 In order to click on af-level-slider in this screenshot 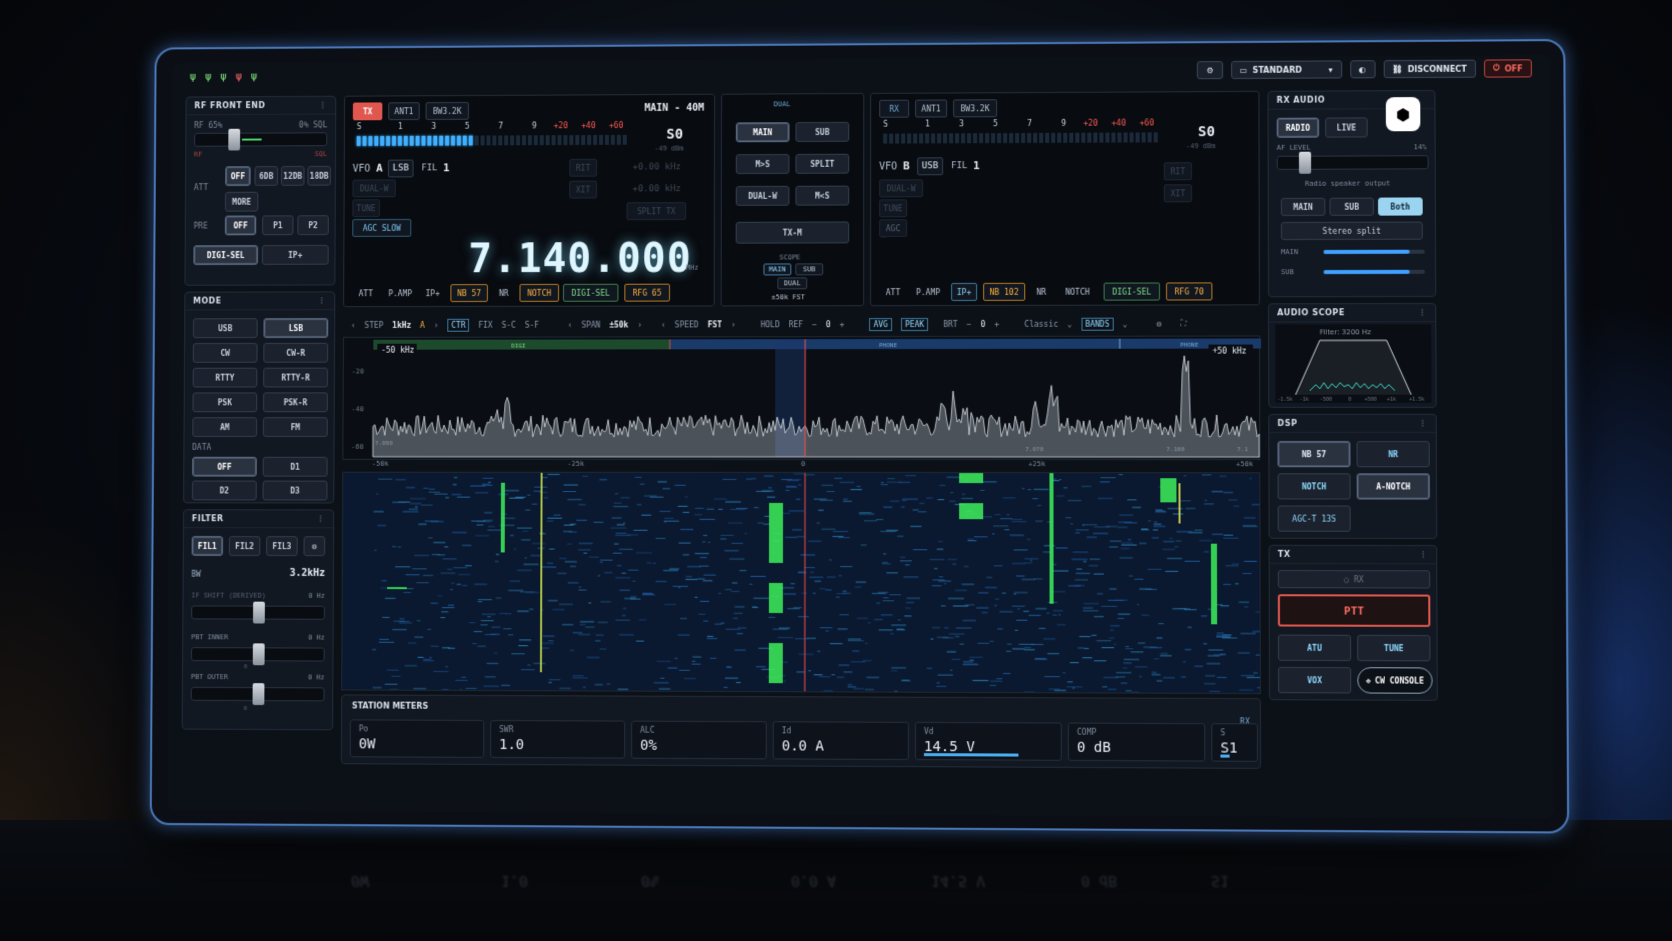, I will do `click(1352, 162)`.